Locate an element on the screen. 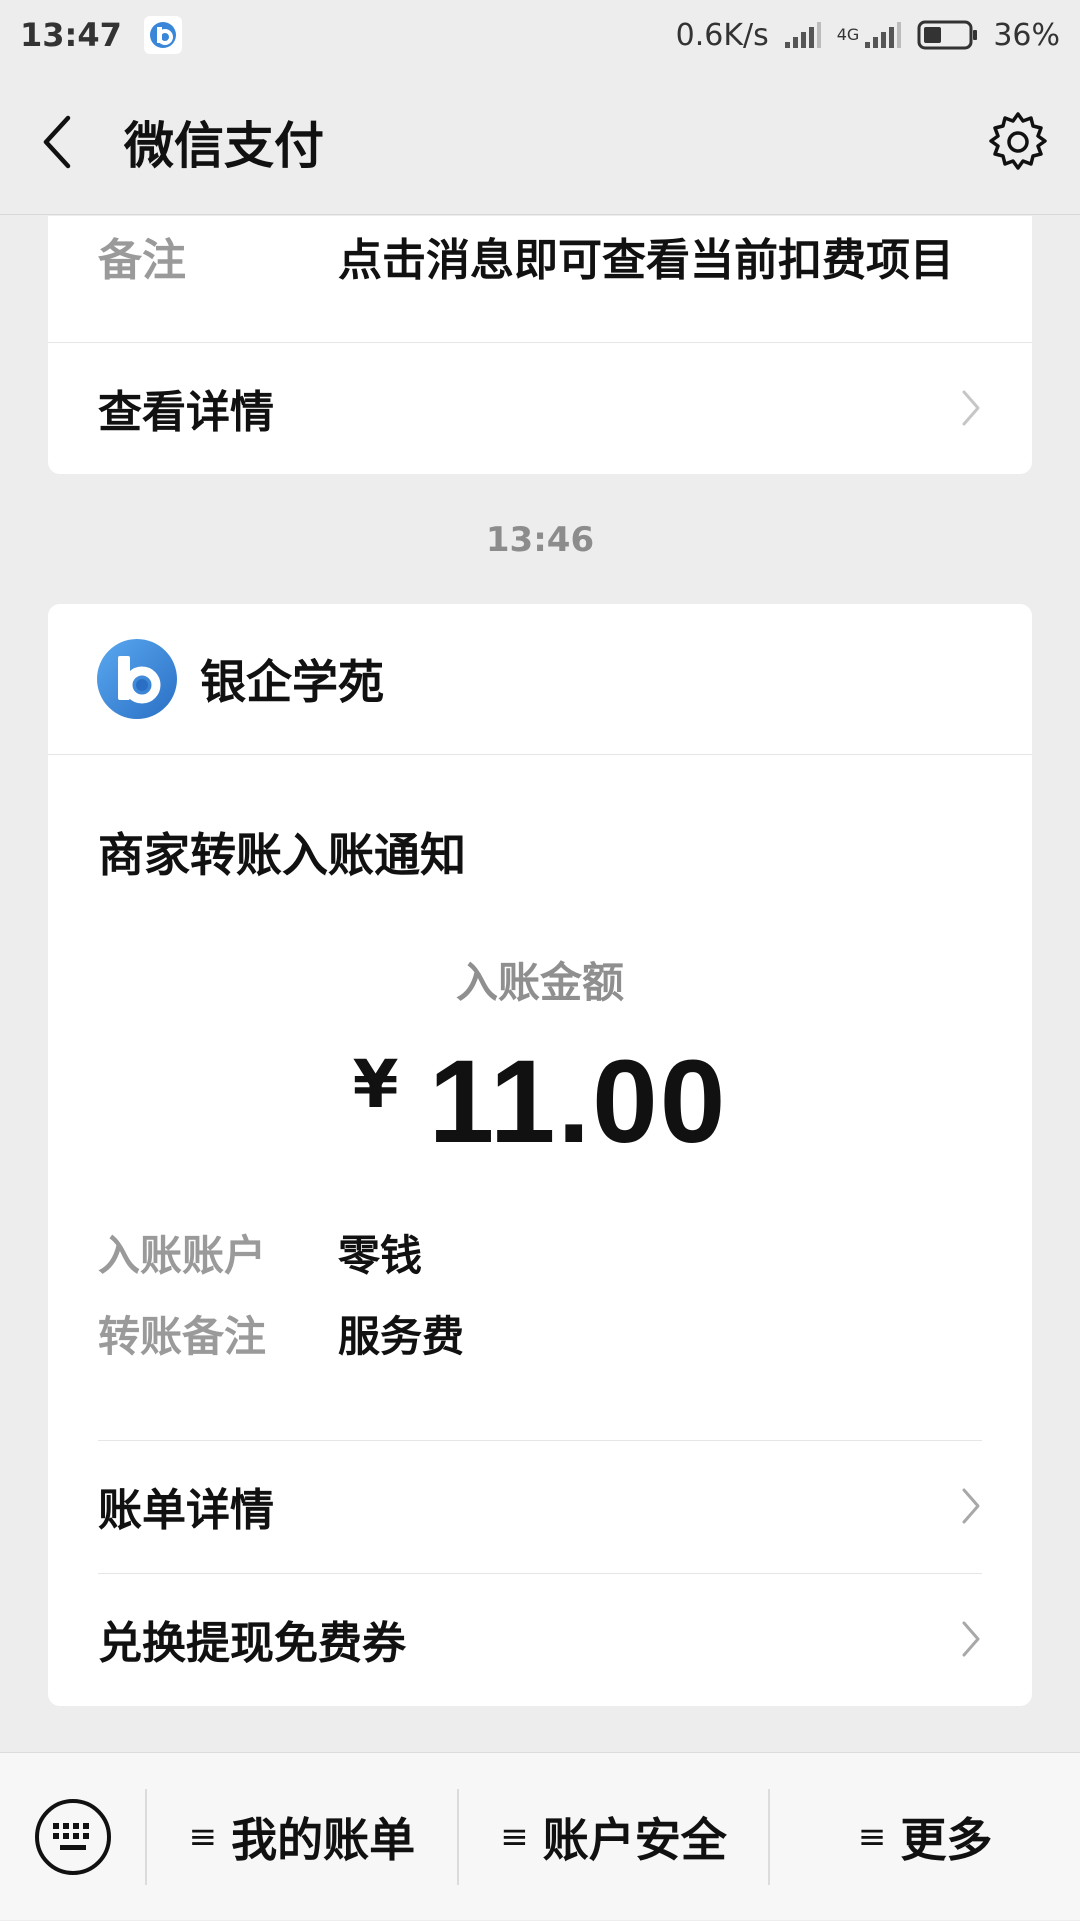 The height and width of the screenshot is (1921, 1080). keyboard-icon is located at coordinates (72, 1836).